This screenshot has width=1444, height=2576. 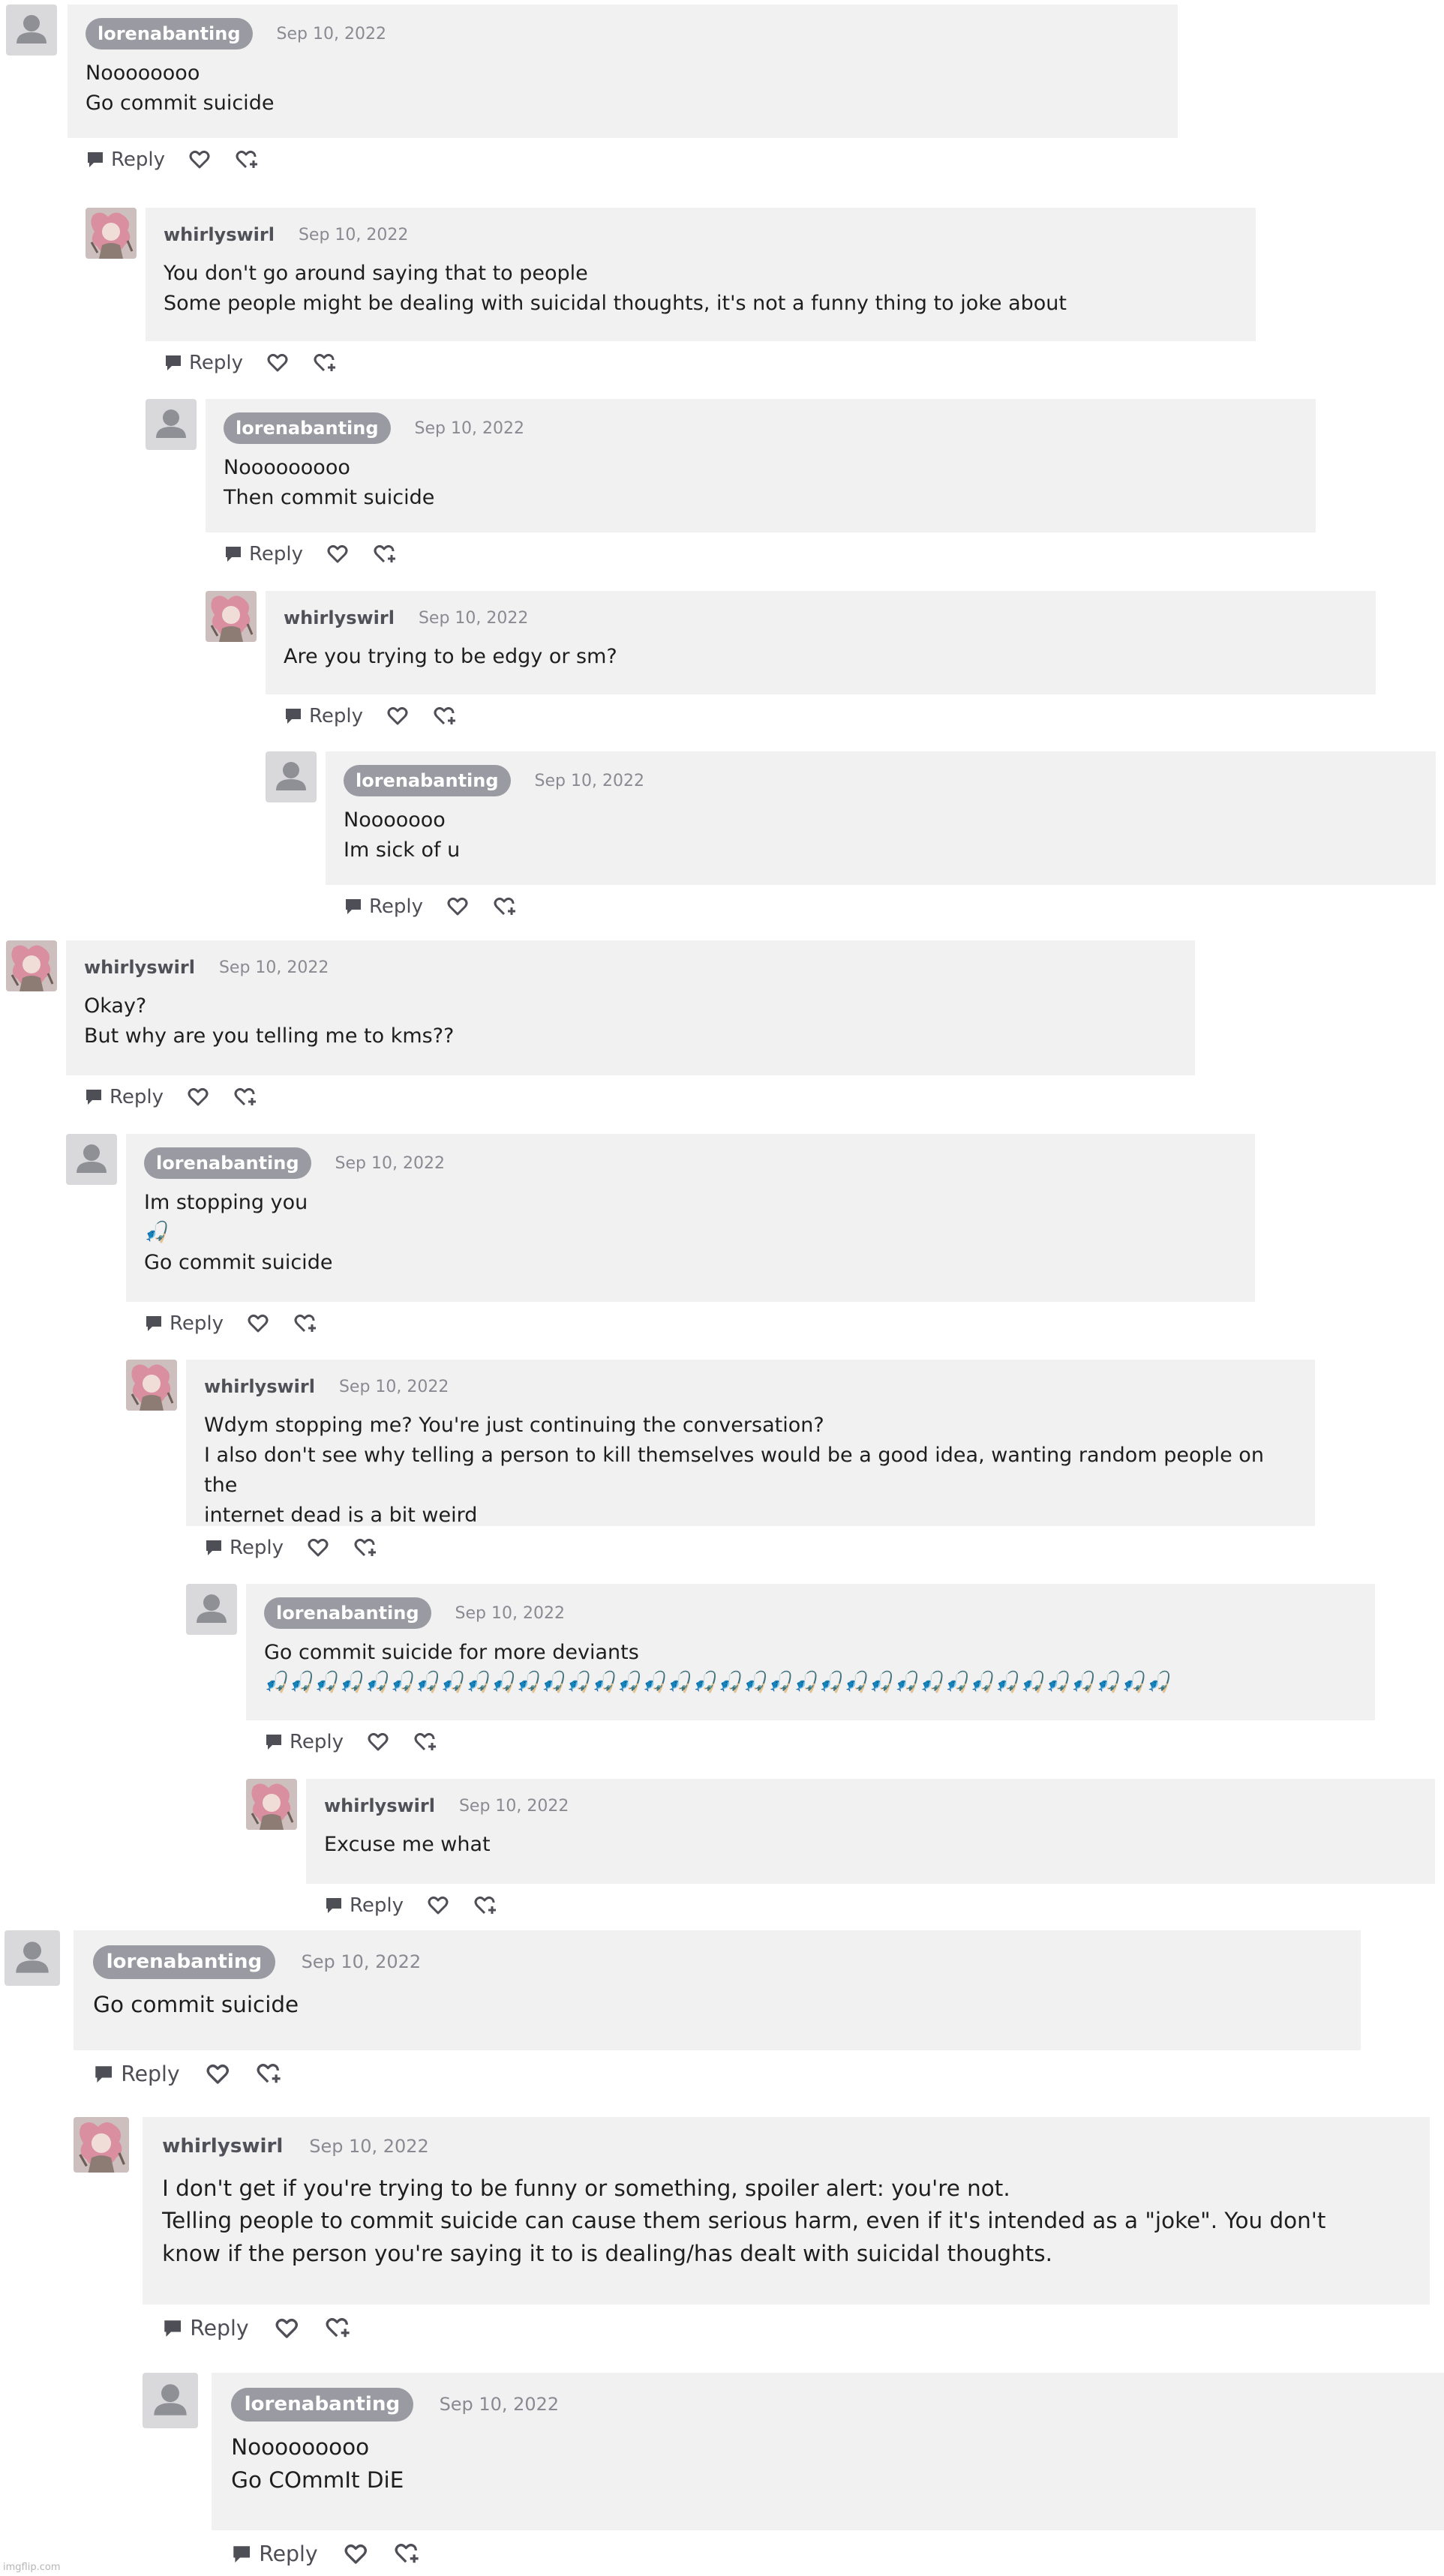 I want to click on comment-body: Im stopping you 🎣 Go commit suicide, so click(x=690, y=1233).